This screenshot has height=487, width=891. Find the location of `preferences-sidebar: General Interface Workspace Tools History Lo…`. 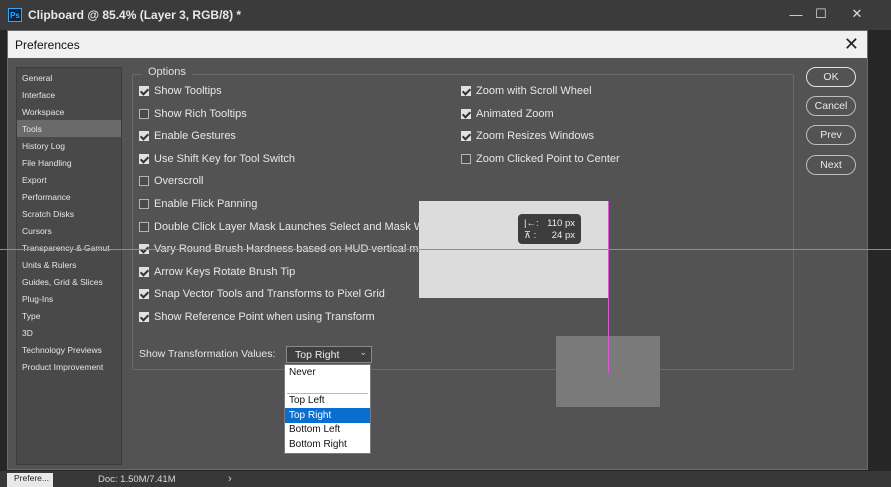

preferences-sidebar: General Interface Workspace Tools History Lo… is located at coordinates (69, 266).